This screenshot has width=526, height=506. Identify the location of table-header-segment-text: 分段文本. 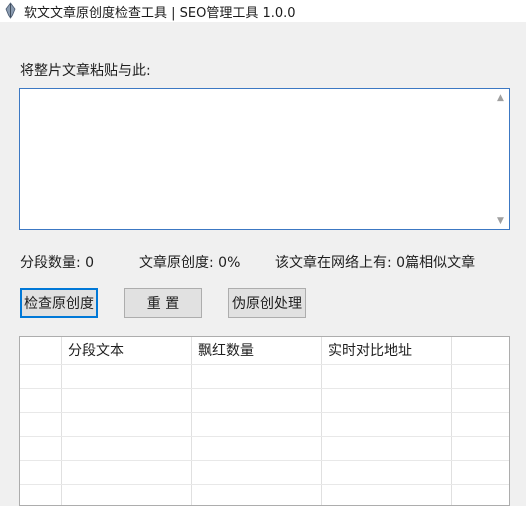
(127, 351).